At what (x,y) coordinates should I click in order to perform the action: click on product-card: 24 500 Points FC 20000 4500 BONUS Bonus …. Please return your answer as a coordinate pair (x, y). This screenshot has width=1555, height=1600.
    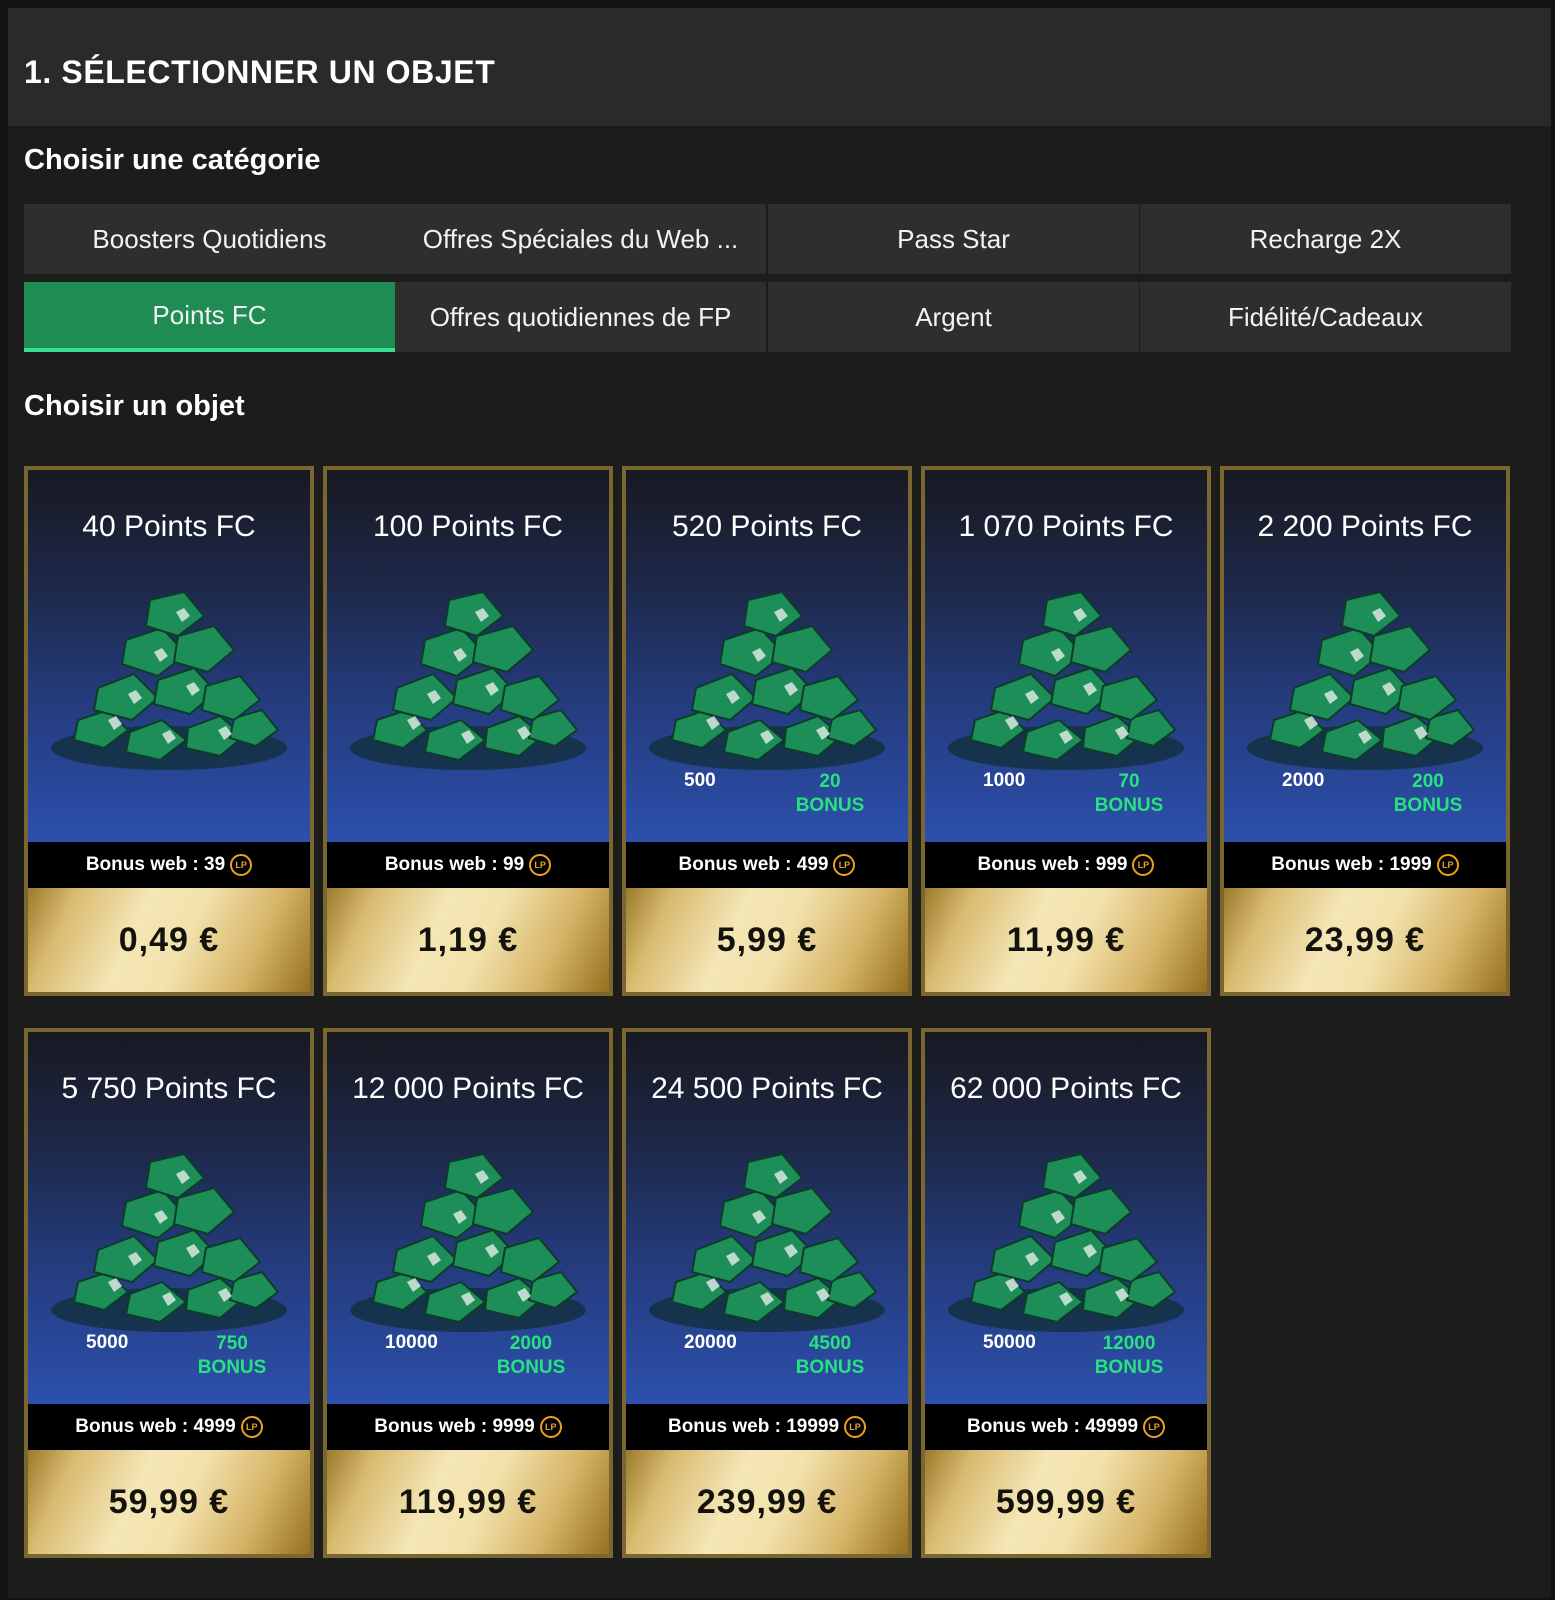
    Looking at the image, I should click on (767, 1293).